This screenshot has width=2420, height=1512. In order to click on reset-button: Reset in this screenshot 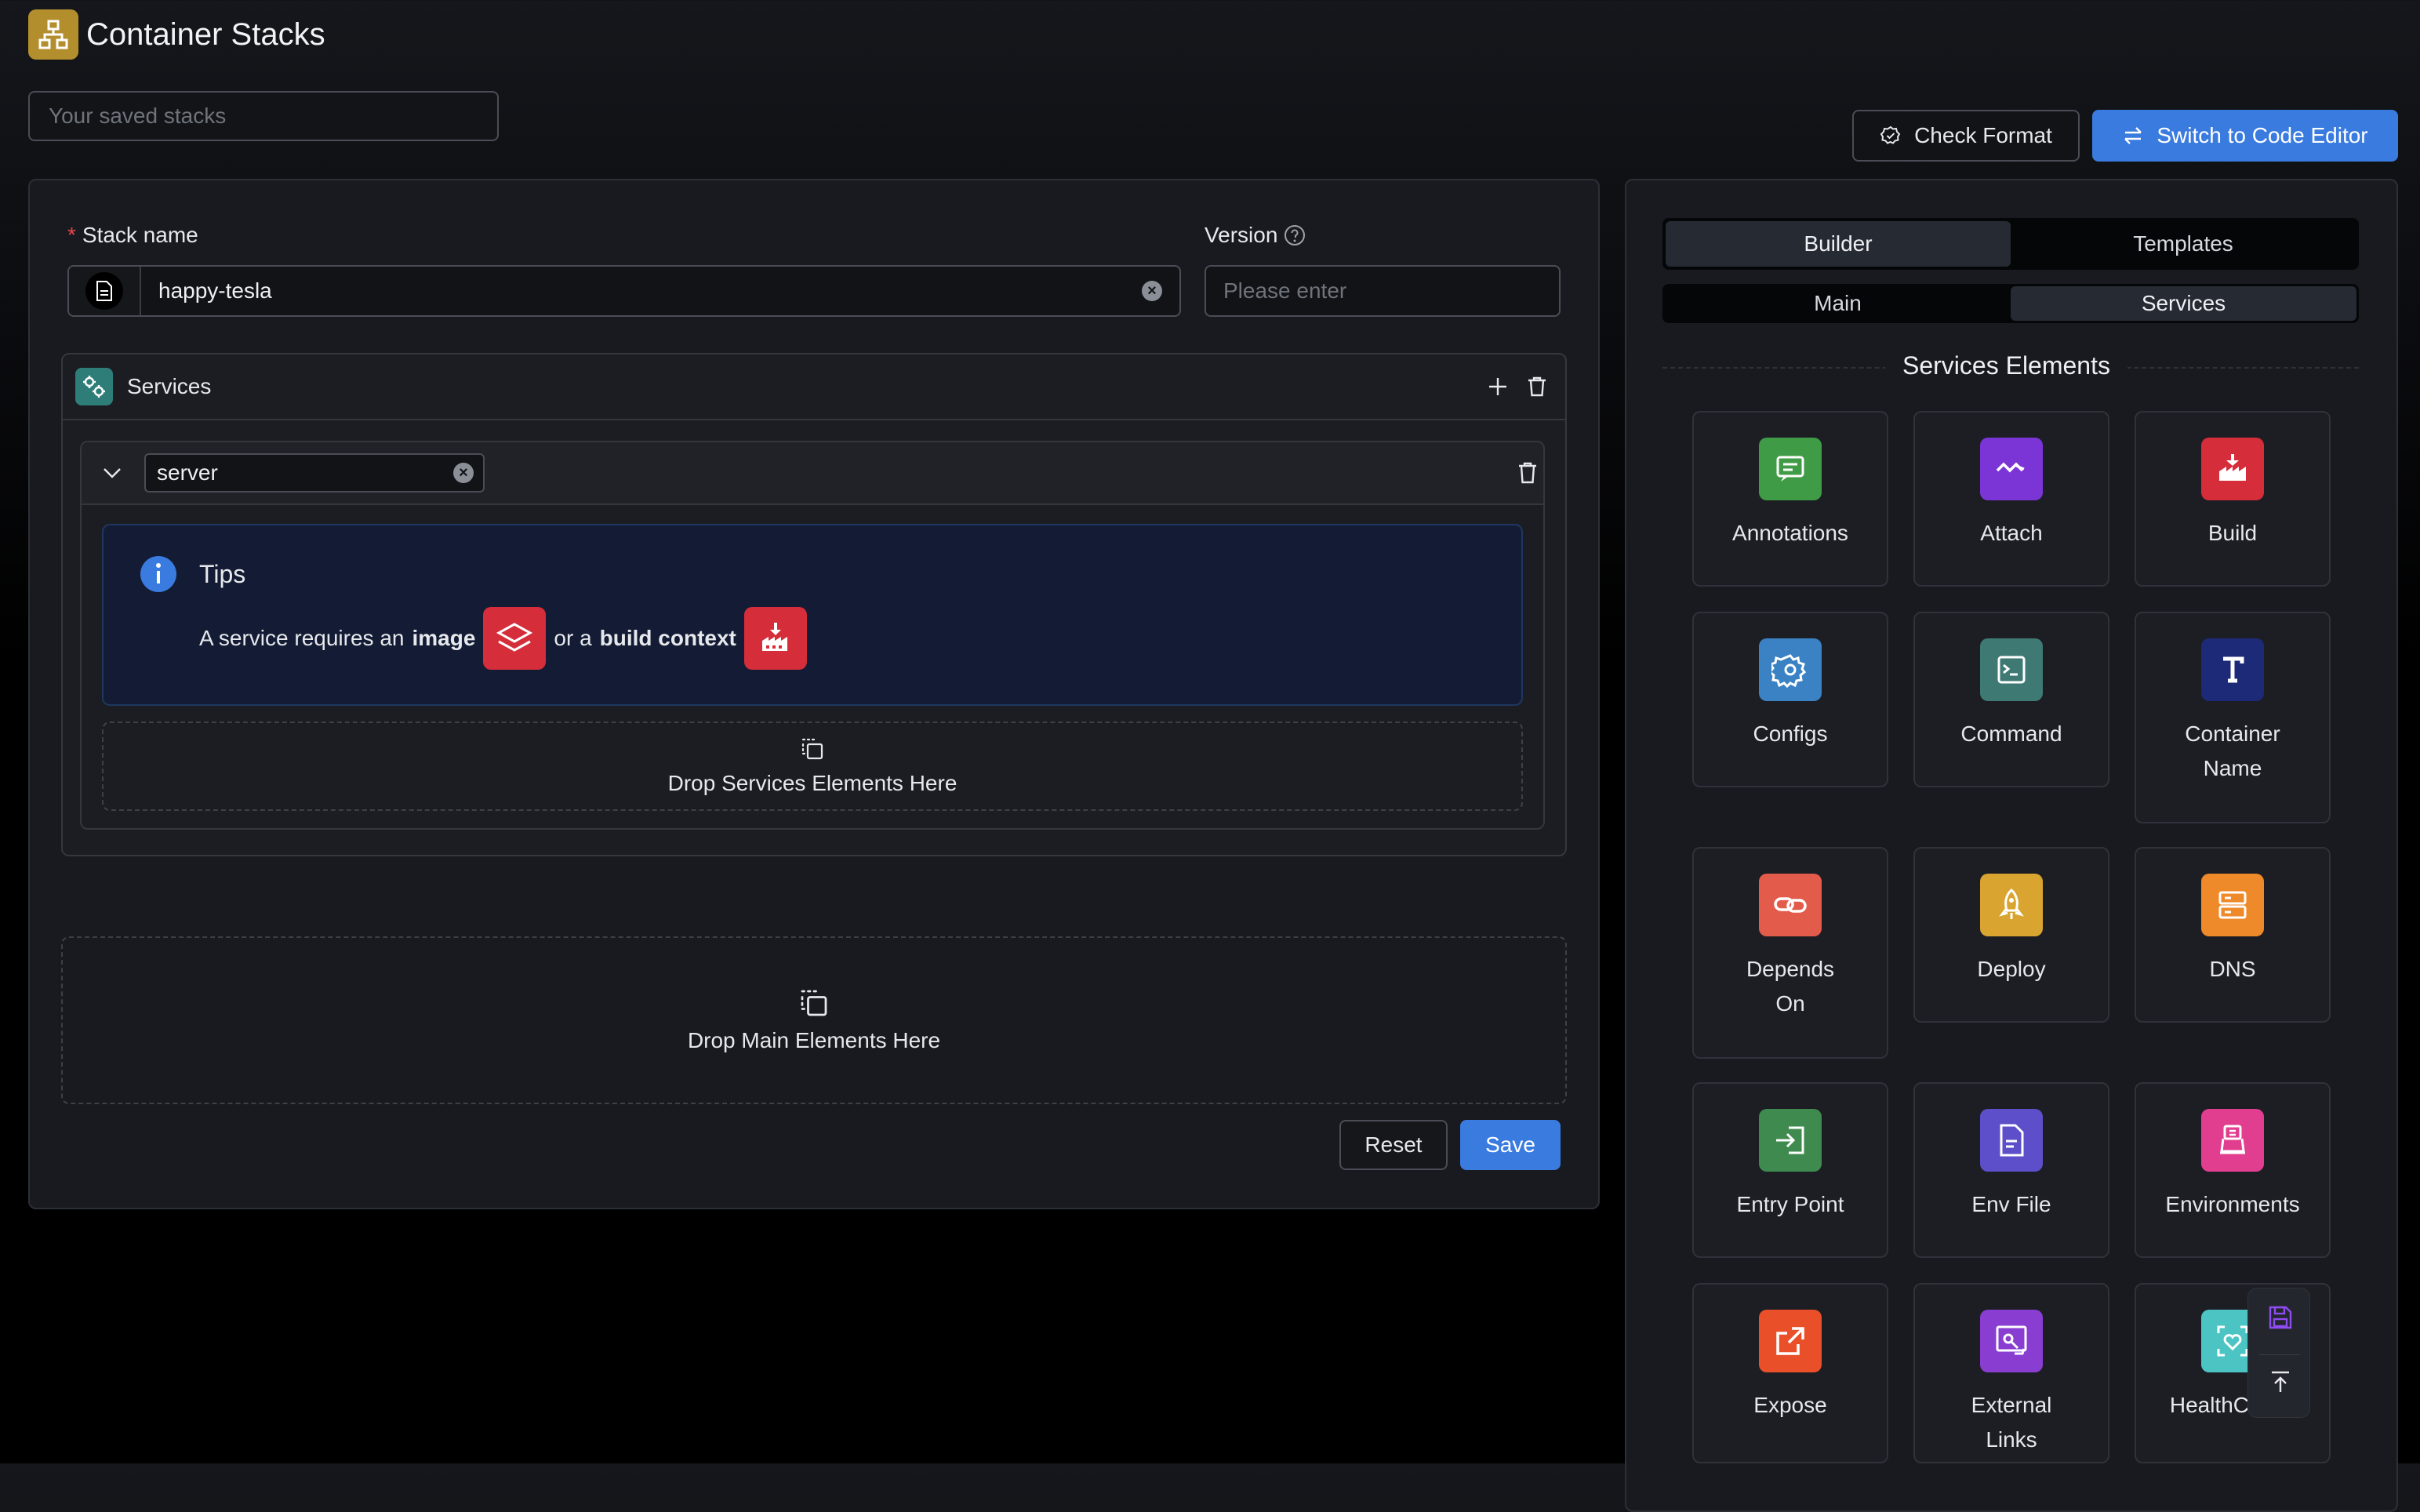, I will do `click(1393, 1145)`.